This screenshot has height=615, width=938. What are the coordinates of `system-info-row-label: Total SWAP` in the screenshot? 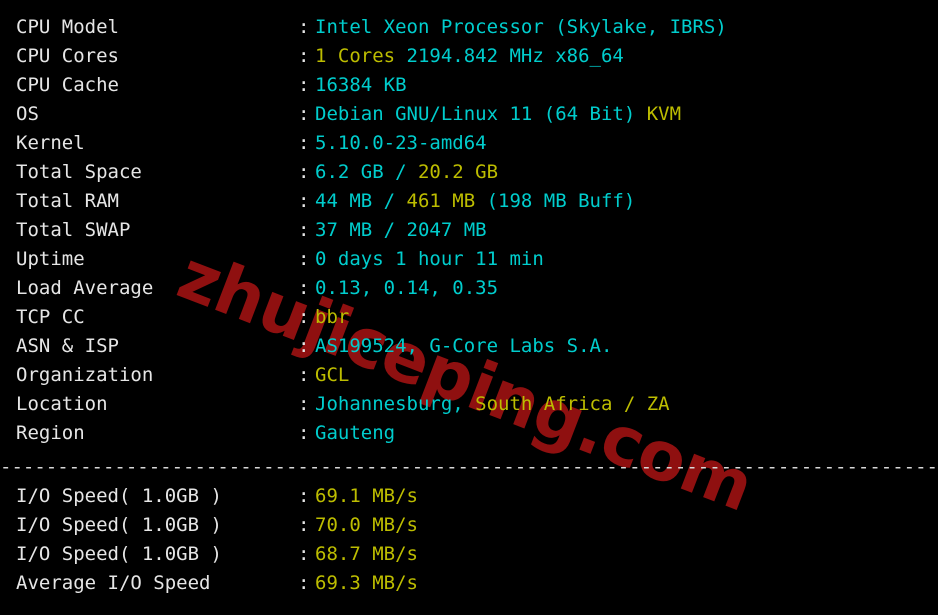 It's located at (73, 230).